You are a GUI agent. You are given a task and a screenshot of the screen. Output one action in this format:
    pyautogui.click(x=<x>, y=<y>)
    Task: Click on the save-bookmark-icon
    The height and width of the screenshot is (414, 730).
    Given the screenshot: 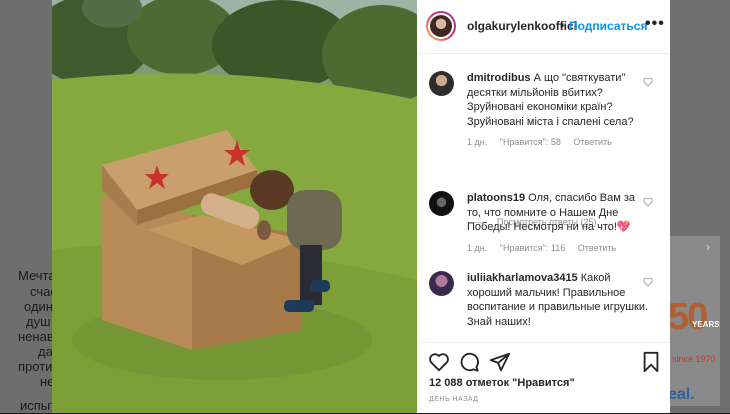 What is the action you would take?
    pyautogui.click(x=651, y=362)
    